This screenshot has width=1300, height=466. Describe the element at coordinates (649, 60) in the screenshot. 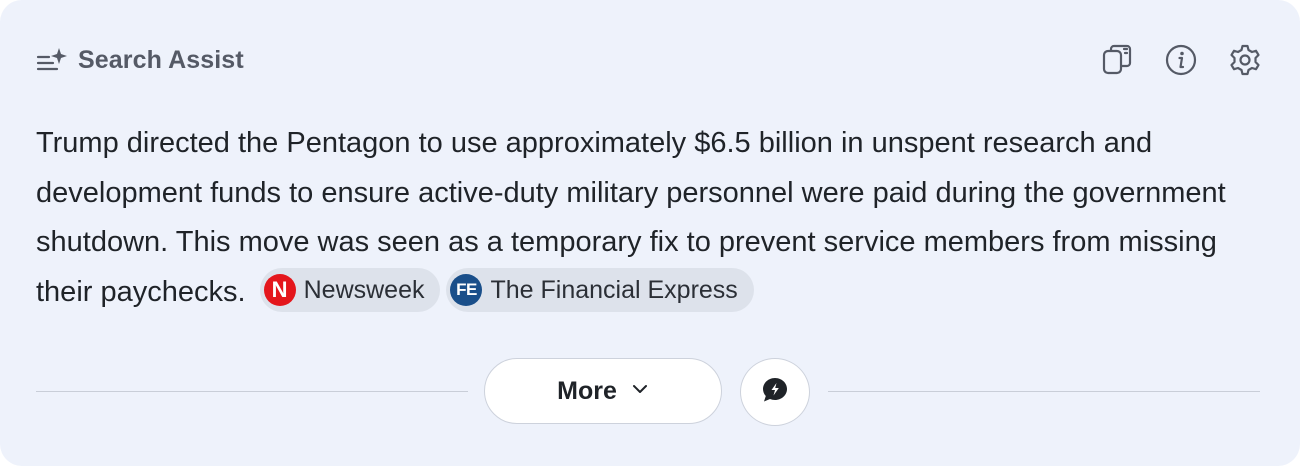

I see `panel-header: Search Assist` at that location.